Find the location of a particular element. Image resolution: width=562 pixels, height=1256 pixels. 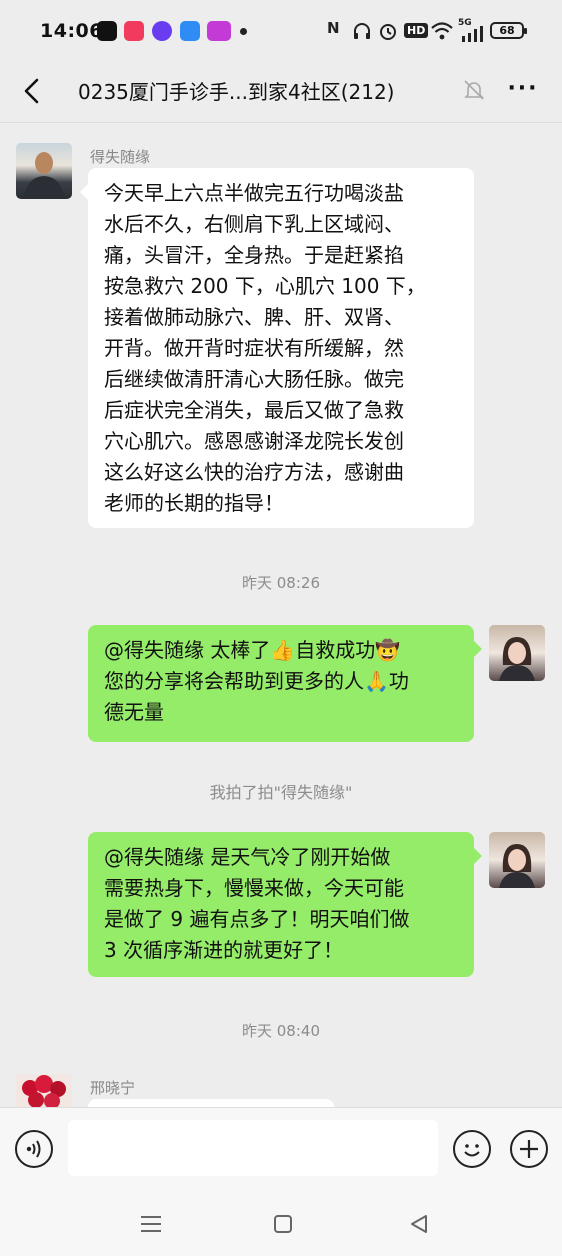

message-line: 是做了 9 遍有点多了！明天咱们做 is located at coordinates (257, 919).